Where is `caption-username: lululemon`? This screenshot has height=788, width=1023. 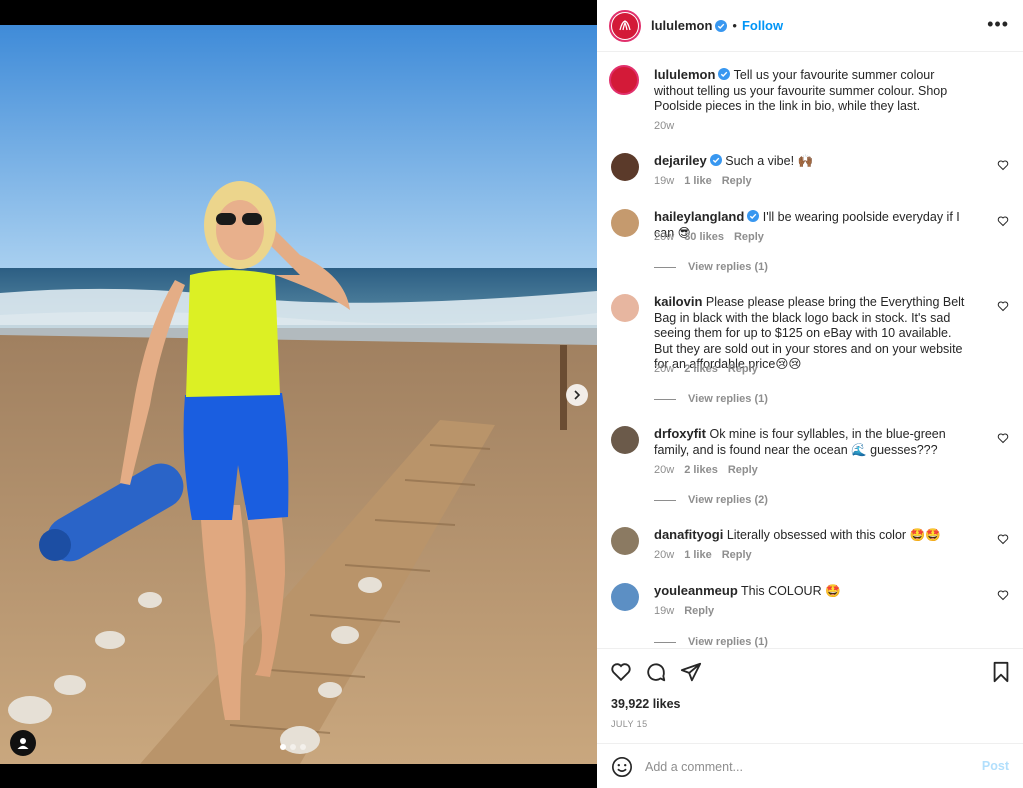 caption-username: lululemon is located at coordinates (684, 74).